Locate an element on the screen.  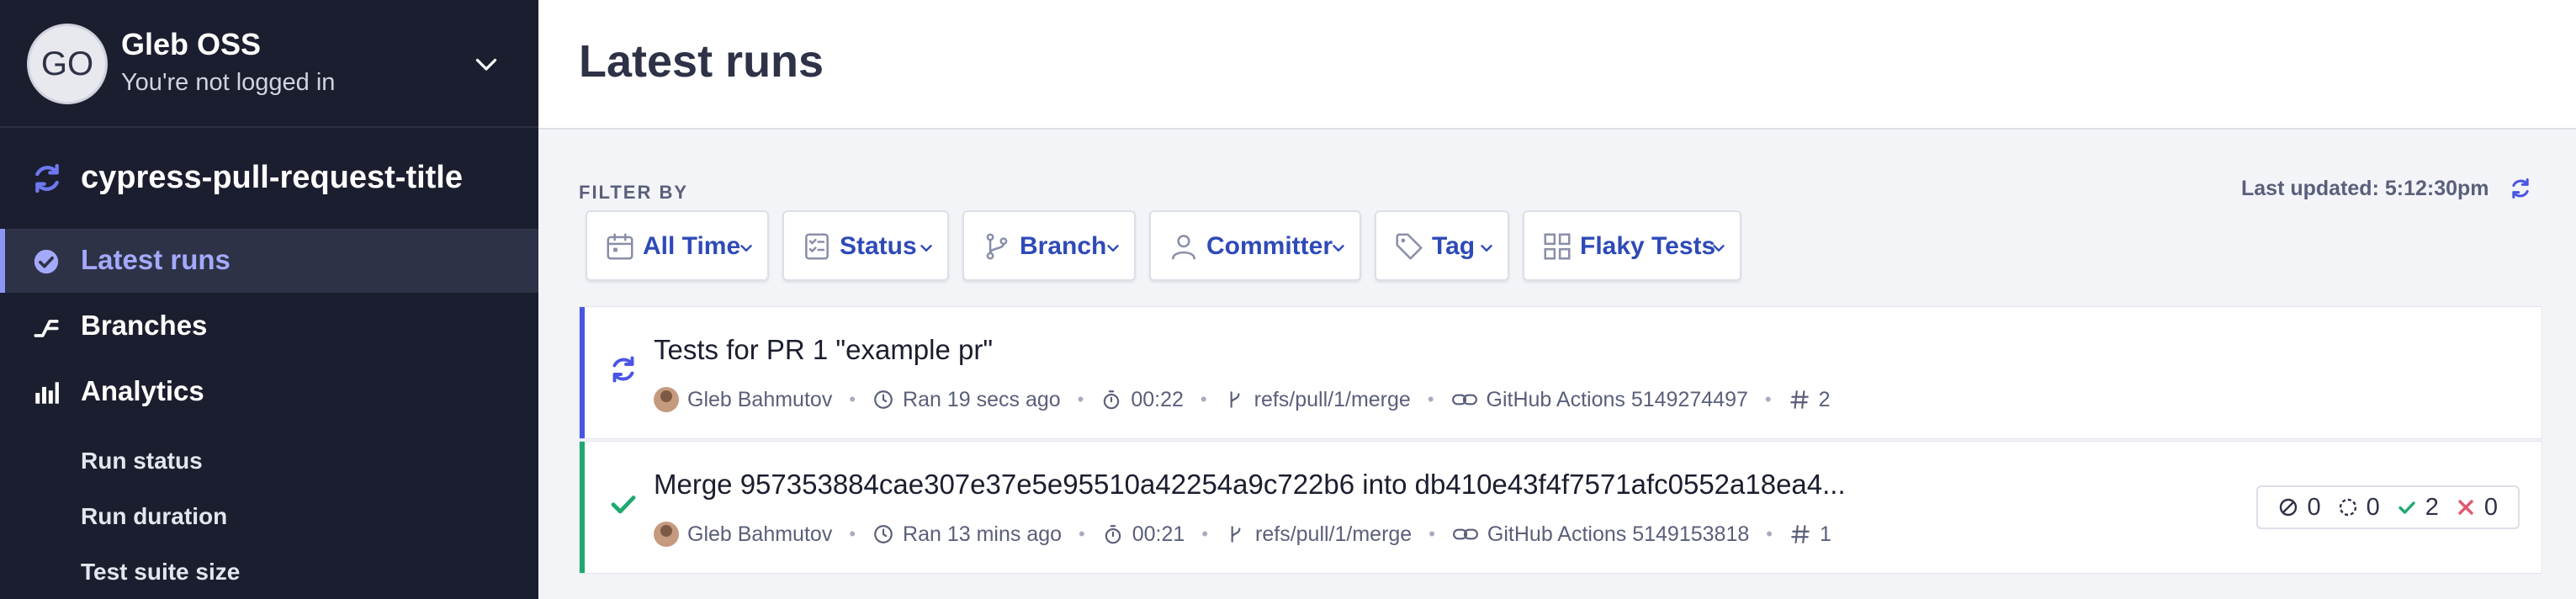
org-name: Gleb OSS is located at coordinates (191, 44).